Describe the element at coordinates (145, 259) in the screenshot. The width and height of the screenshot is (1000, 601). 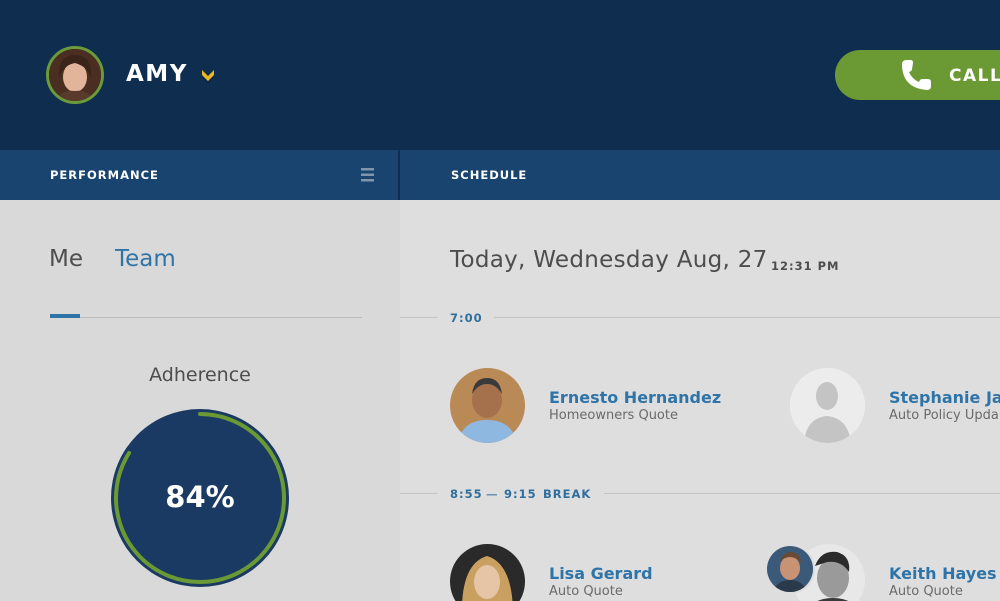
I see `tab-team: Team` at that location.